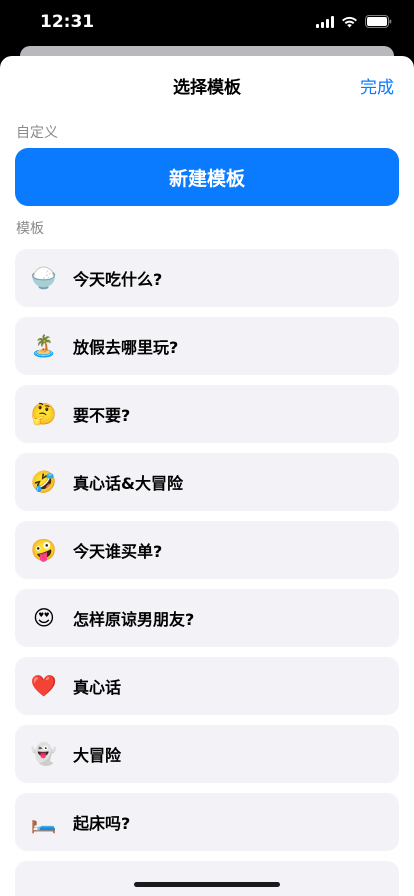 Image resolution: width=414 pixels, height=896 pixels. Describe the element at coordinates (37, 133) in the screenshot. I see `custom-section-header: 自定义` at that location.